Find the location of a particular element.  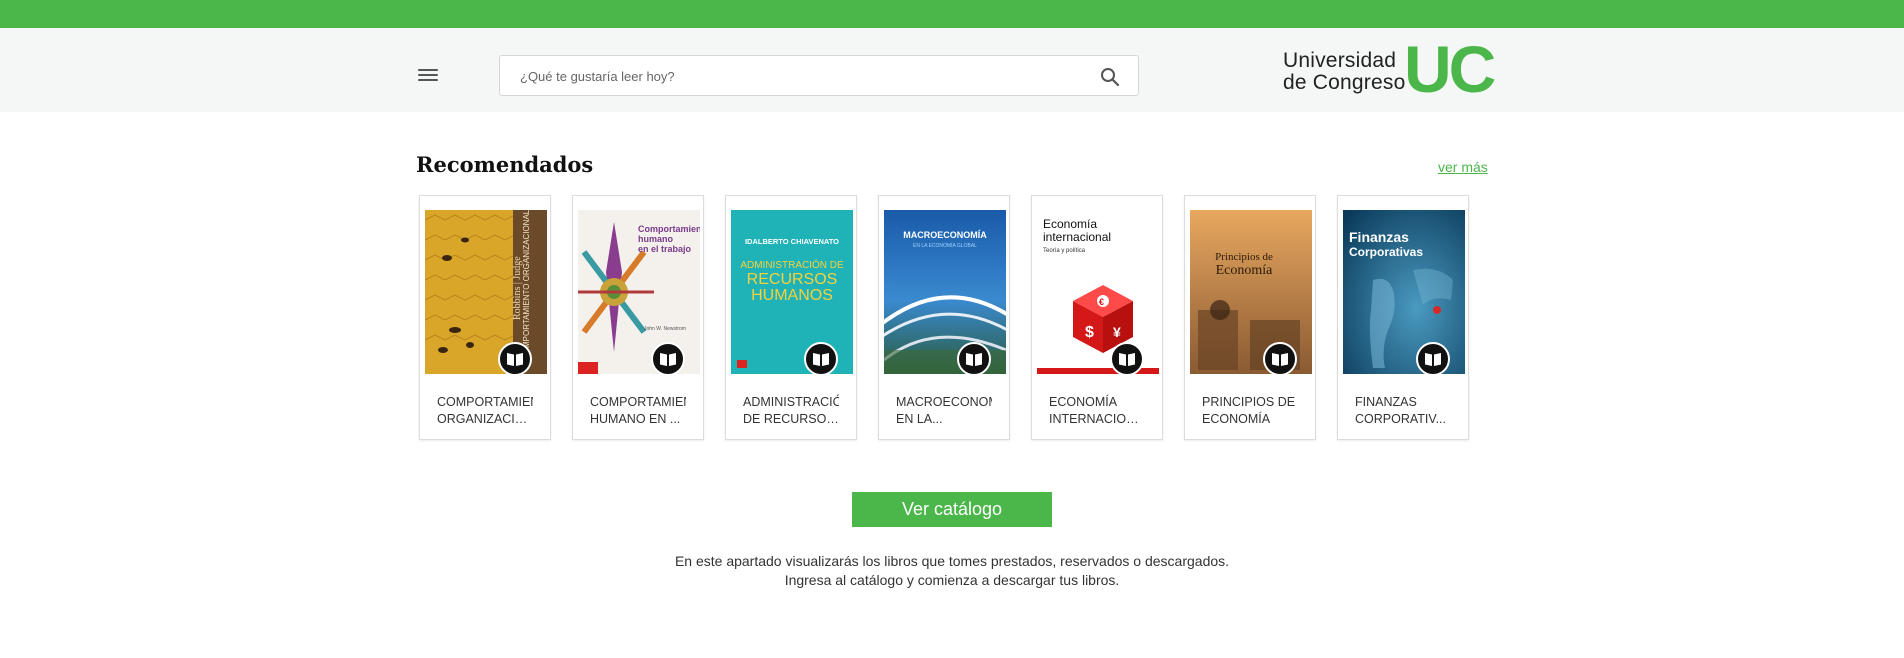

cover-title-text: Finanzas is located at coordinates (1379, 237).